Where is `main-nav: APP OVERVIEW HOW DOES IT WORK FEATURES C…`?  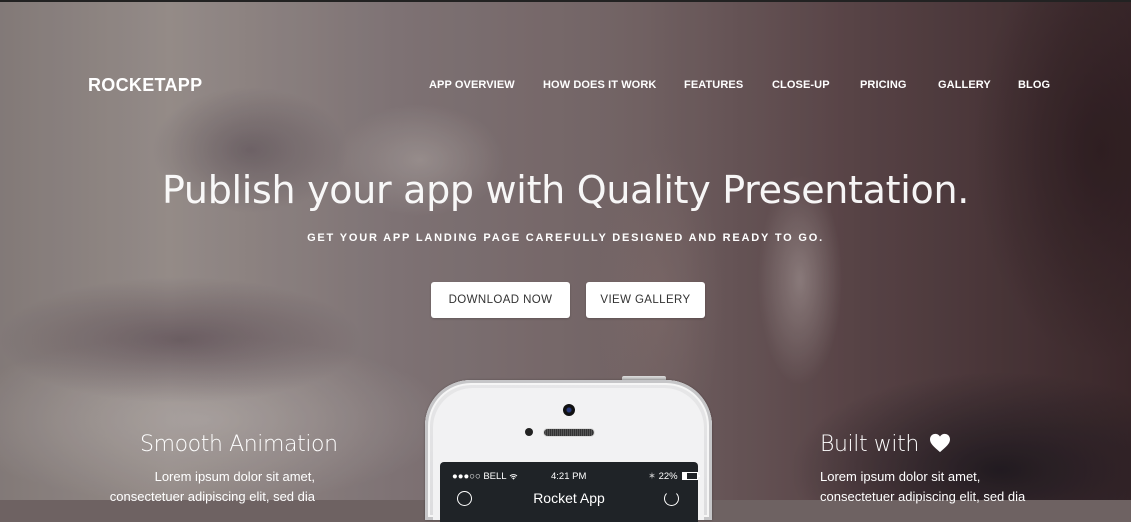 main-nav: APP OVERVIEW HOW DOES IT WORK FEATURES C… is located at coordinates (565, 86).